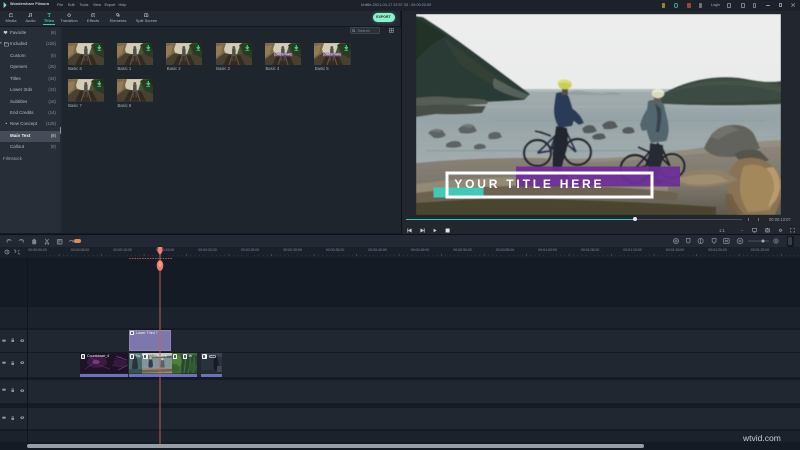 The width and height of the screenshot is (800, 450). What do you see at coordinates (529, 183) in the screenshot?
I see `svg-text: YOUR TITLE HERE` at bounding box center [529, 183].